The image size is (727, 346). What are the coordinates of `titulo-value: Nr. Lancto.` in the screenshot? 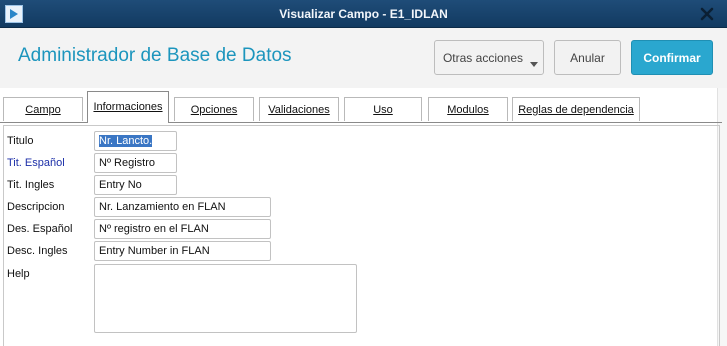 It's located at (126, 141).